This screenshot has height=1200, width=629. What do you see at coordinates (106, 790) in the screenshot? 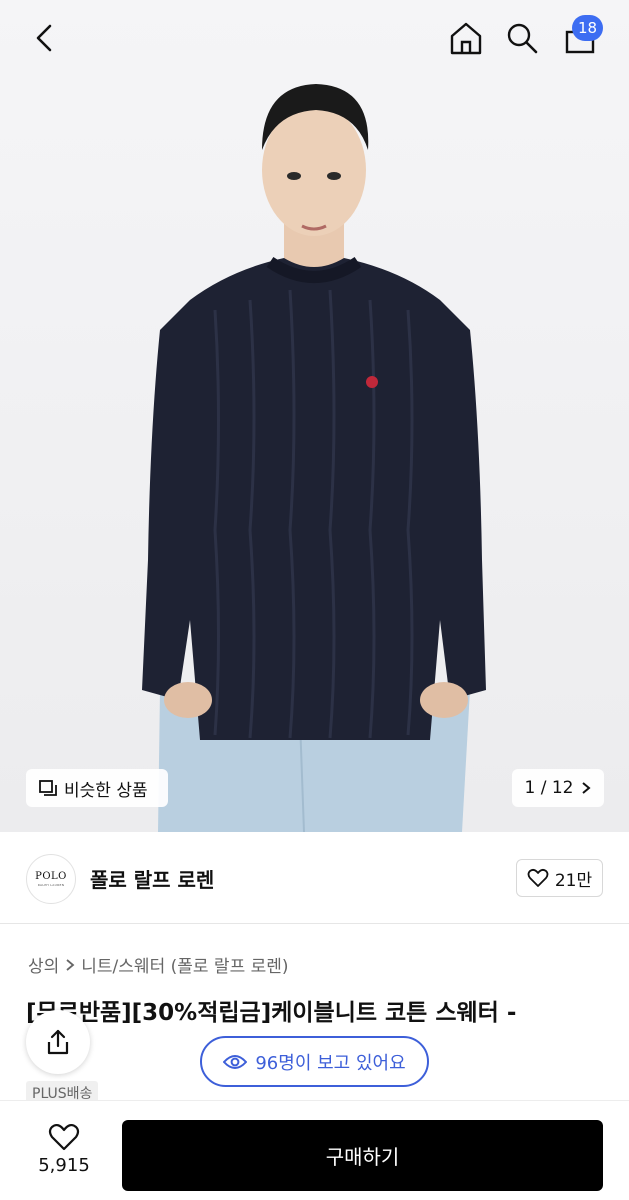
I see `similar-products-label: 비슷한 상품` at bounding box center [106, 790].